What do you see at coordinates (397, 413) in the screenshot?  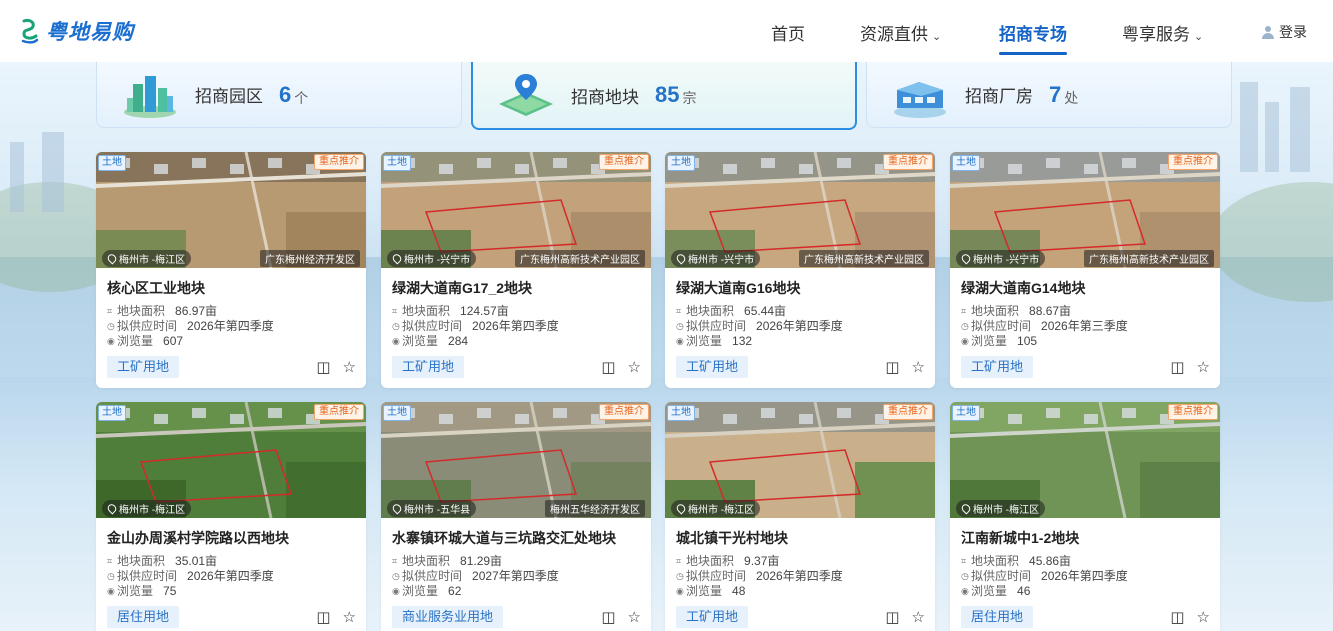 I see `land-tag: 土地` at bounding box center [397, 413].